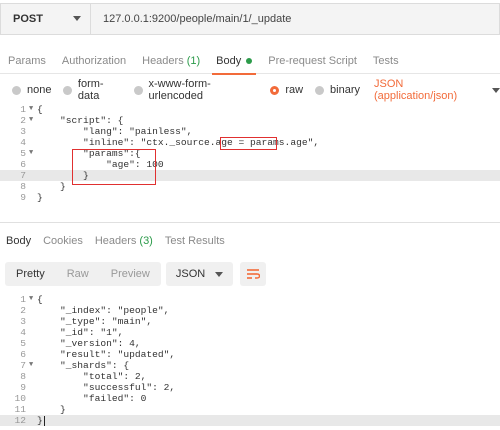 The width and height of the screenshot is (500, 430). Describe the element at coordinates (27, 61) in the screenshot. I see `tab-params: Params` at that location.